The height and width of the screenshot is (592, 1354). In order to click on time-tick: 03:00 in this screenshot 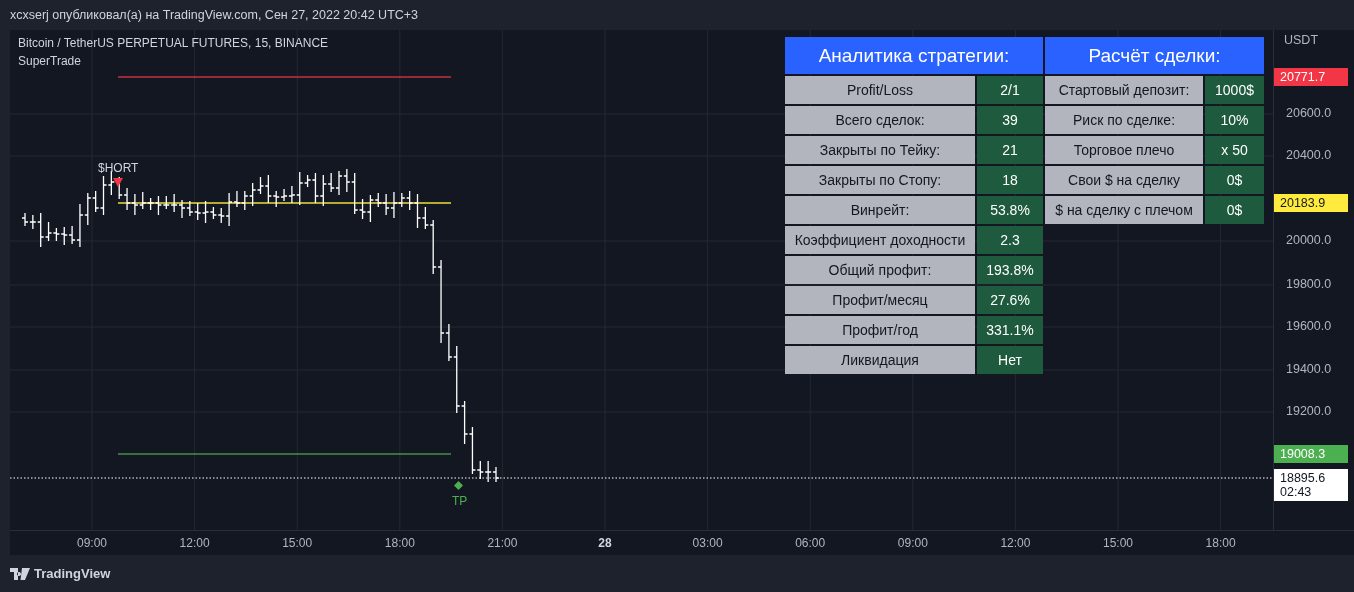, I will do `click(707, 543)`.